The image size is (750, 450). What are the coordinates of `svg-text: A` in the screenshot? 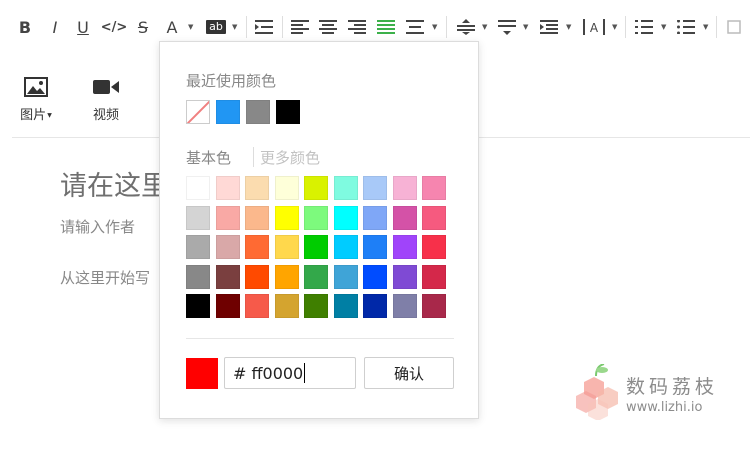 It's located at (594, 28).